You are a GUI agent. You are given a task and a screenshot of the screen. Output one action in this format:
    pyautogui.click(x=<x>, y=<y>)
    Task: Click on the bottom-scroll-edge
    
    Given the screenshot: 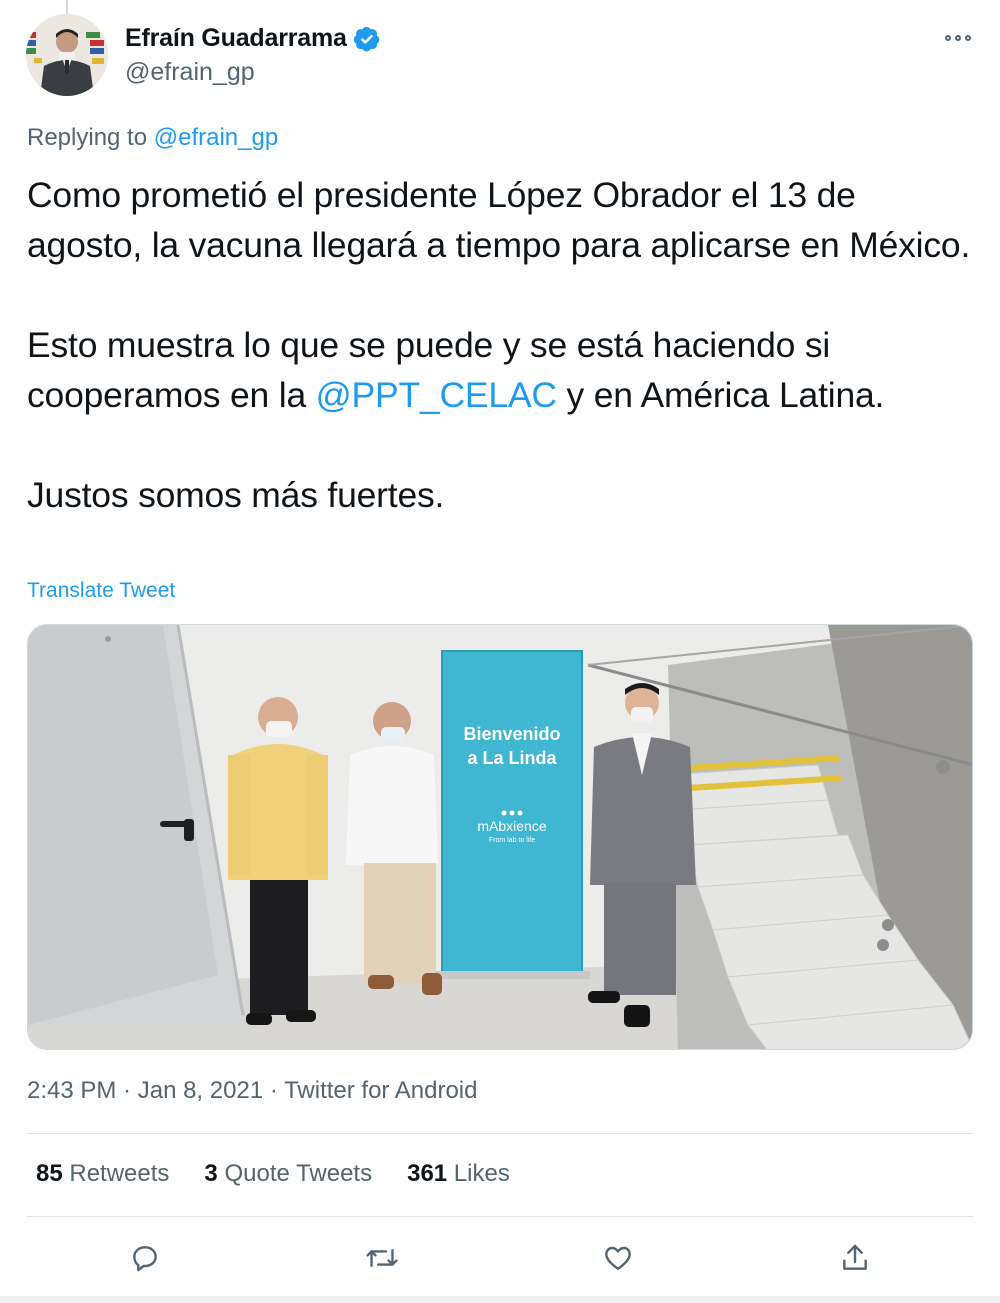 What is the action you would take?
    pyautogui.click(x=500, y=1299)
    